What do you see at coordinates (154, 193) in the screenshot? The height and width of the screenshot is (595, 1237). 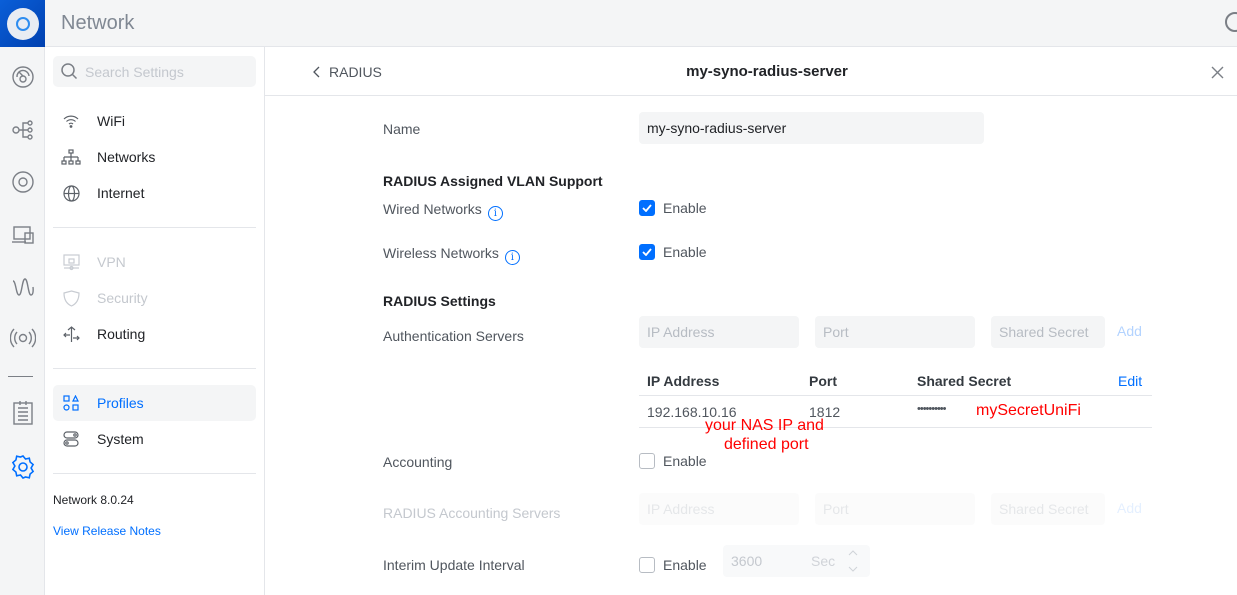 I see `sidebar-item-internet: Internet` at bounding box center [154, 193].